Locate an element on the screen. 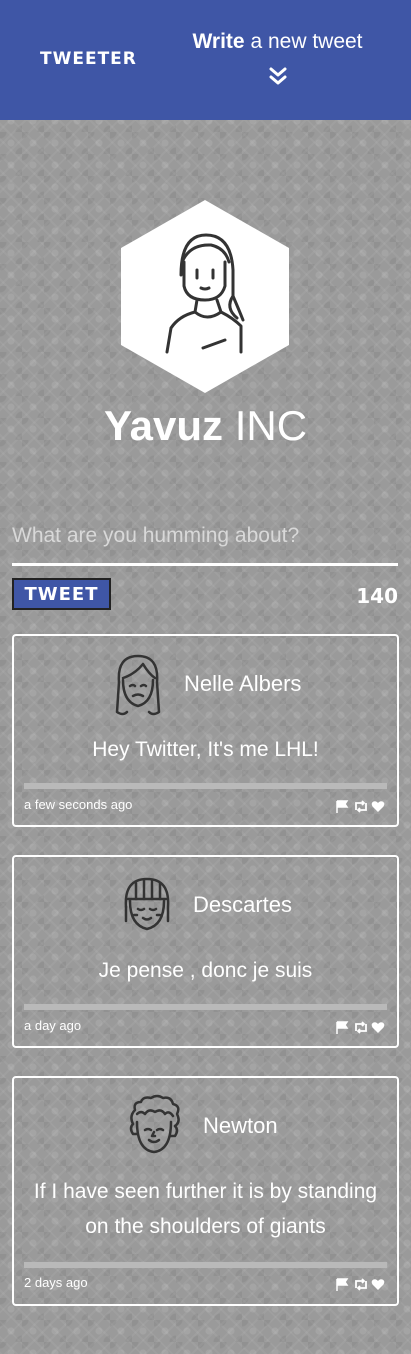 This screenshot has width=411, height=1354. tweet-timestamp: a few seconds ago is located at coordinates (78, 804).